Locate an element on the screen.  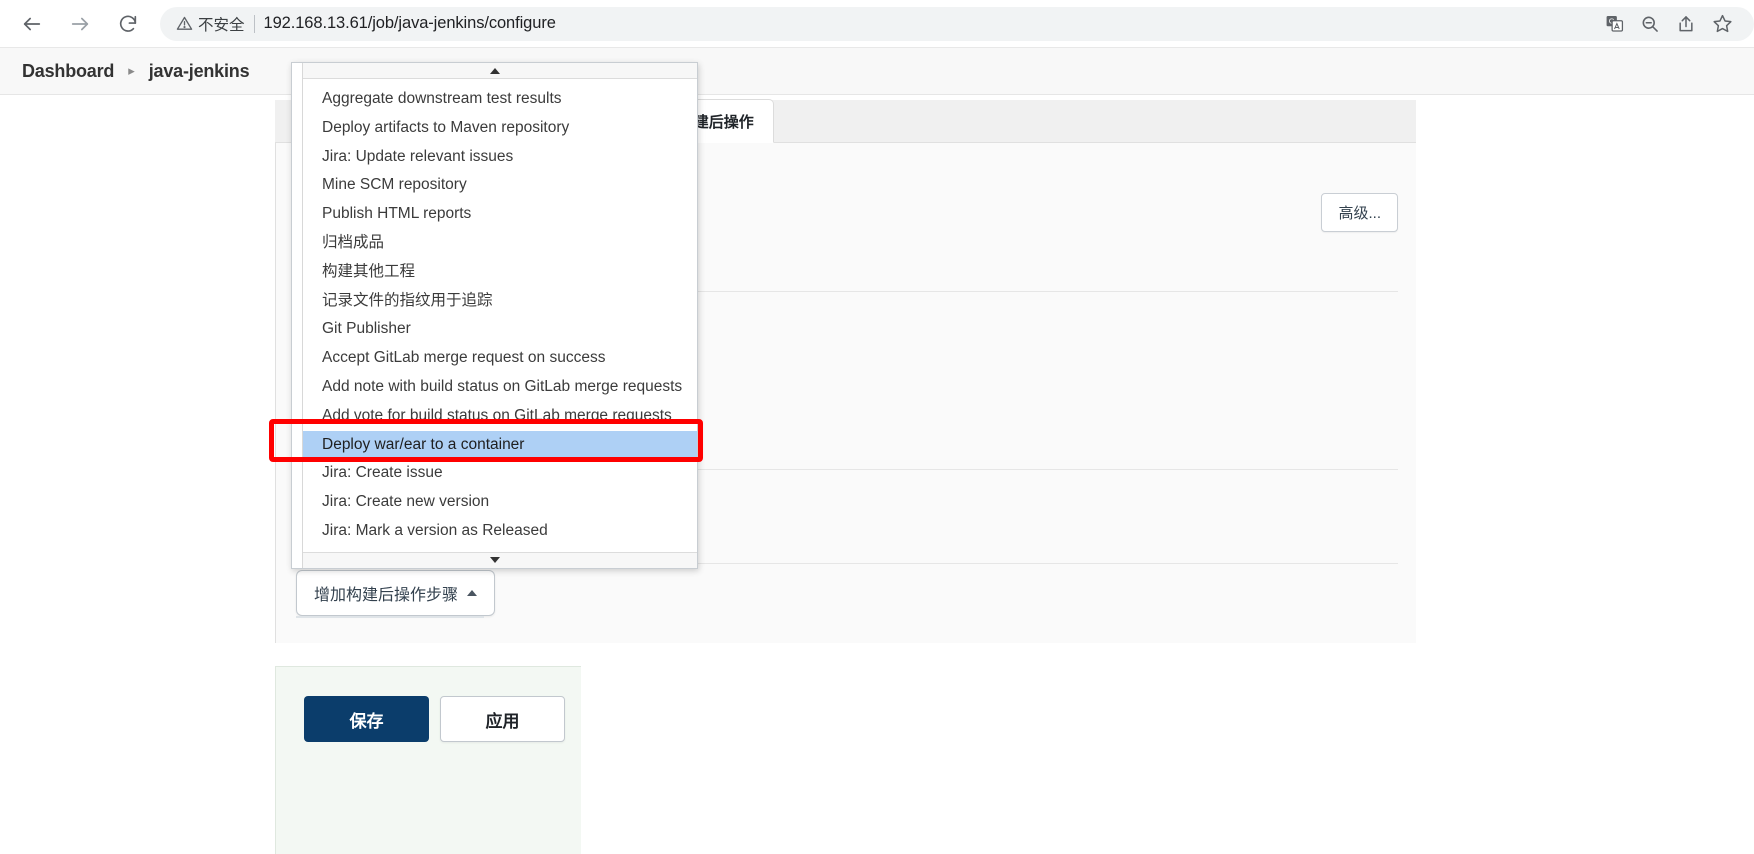
dropdown-item: Jira: Mark a version as Released is located at coordinates (494, 531).